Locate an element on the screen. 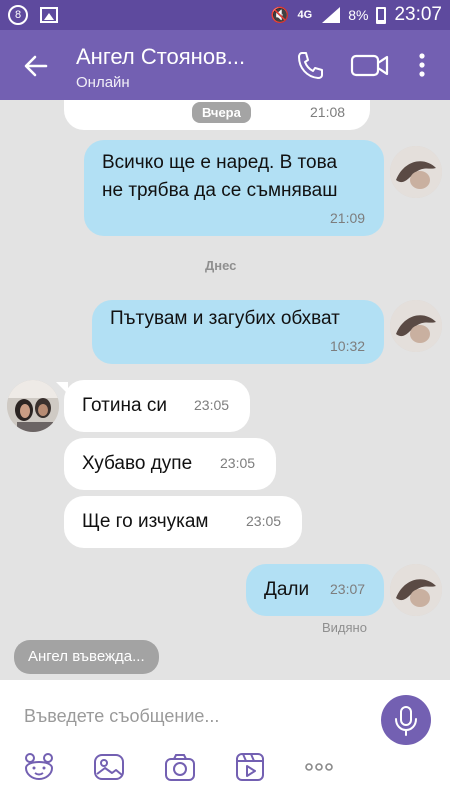 This screenshot has width=450, height=800. message-bubble-outgoing: Пътувам и загубих обхват 10:32 is located at coordinates (238, 332).